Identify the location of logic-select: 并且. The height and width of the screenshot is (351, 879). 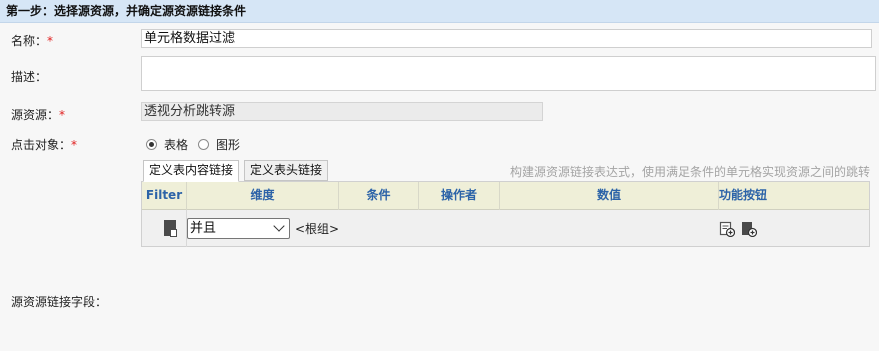
(238, 228).